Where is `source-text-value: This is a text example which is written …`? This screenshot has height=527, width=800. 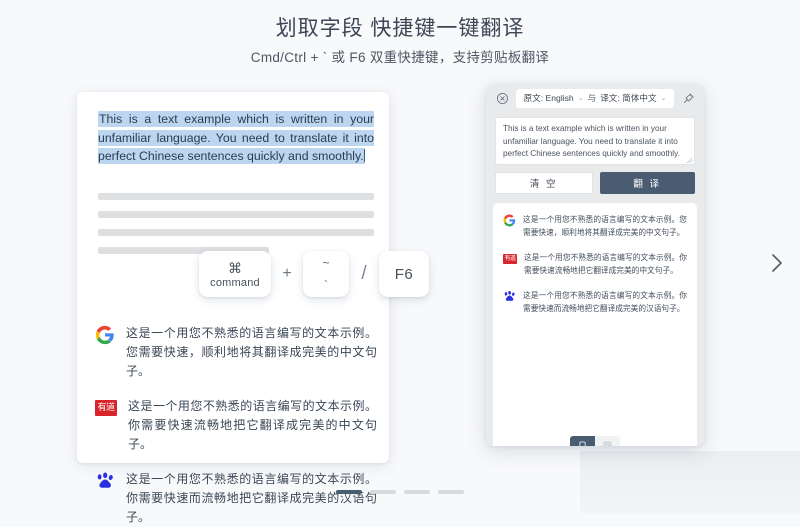
source-text-value: This is a text example which is written … is located at coordinates (591, 141).